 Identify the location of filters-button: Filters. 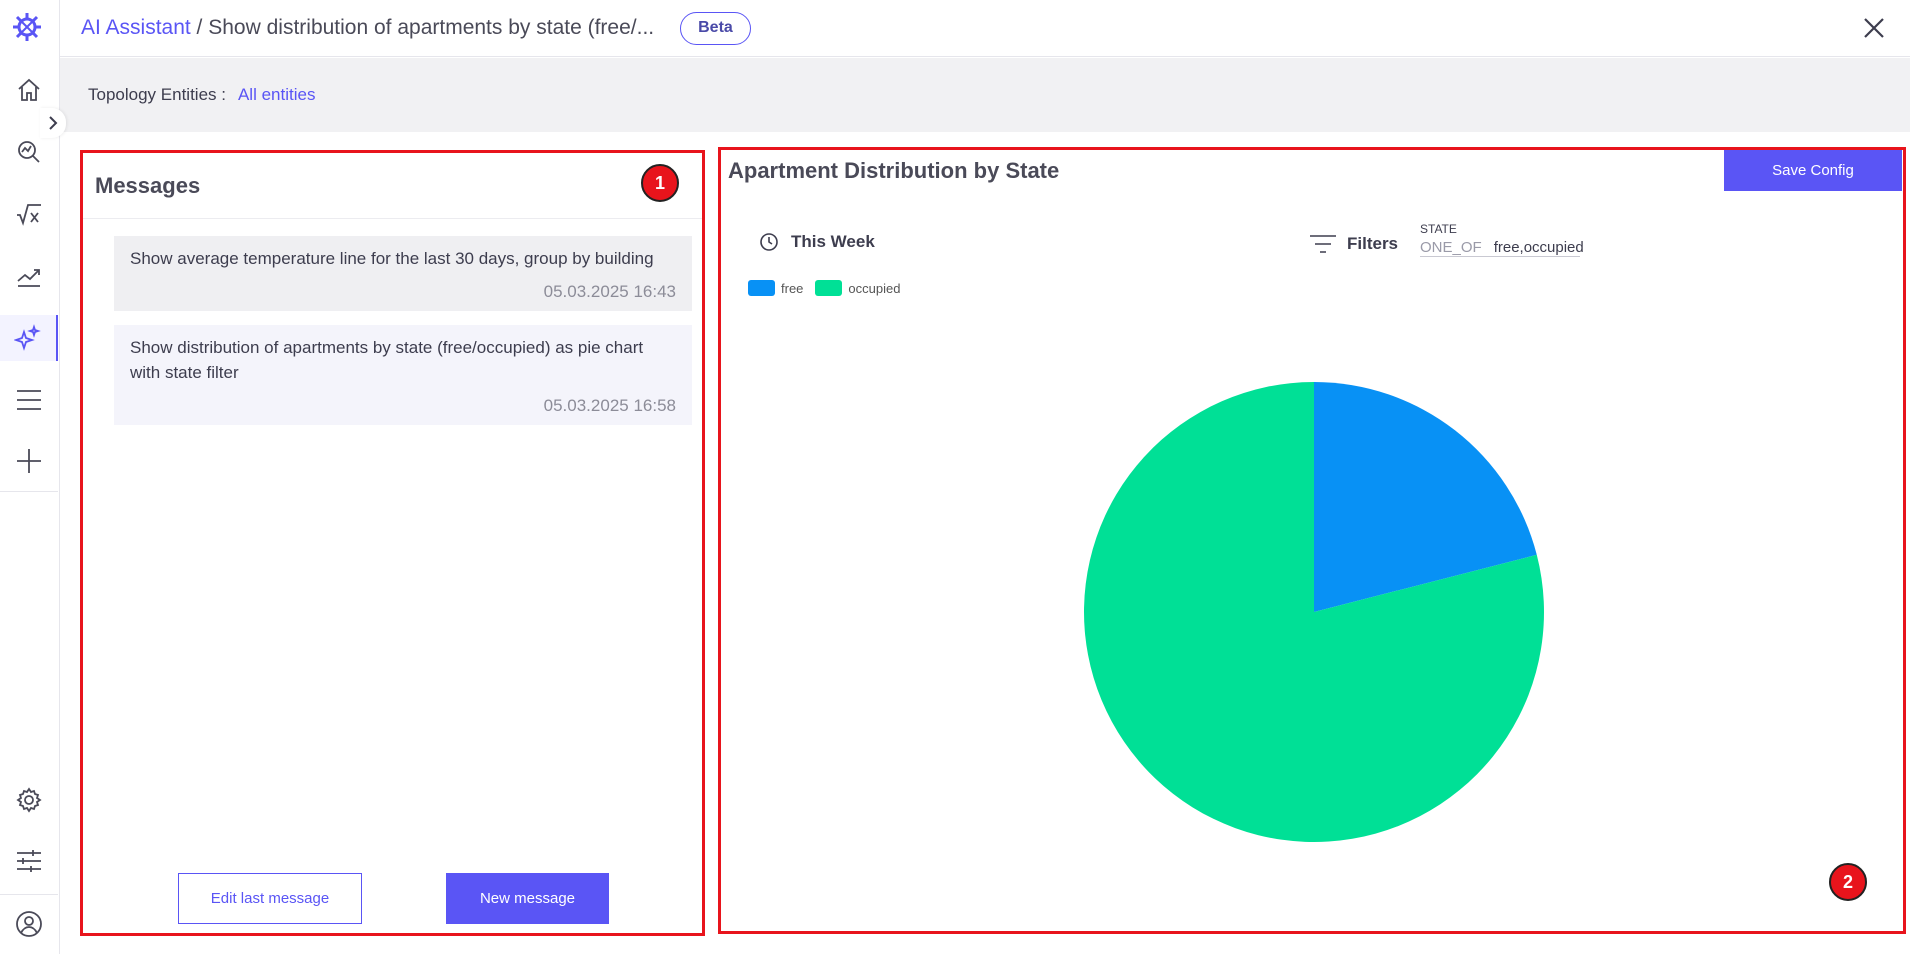
(1353, 244).